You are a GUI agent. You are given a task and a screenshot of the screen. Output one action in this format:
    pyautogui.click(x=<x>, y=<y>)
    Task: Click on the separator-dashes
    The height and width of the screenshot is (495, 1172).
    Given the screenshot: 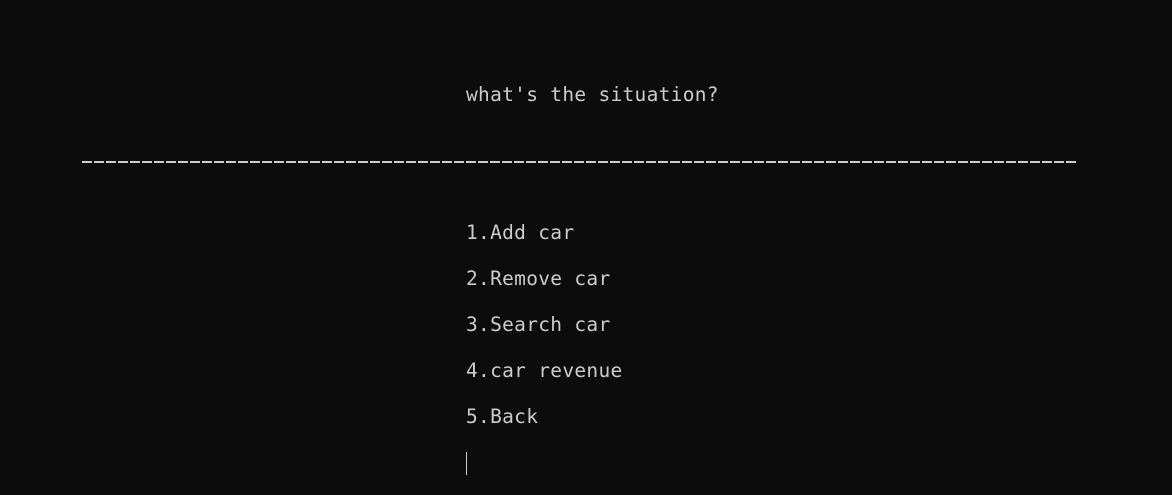 What is the action you would take?
    pyautogui.click(x=580, y=162)
    